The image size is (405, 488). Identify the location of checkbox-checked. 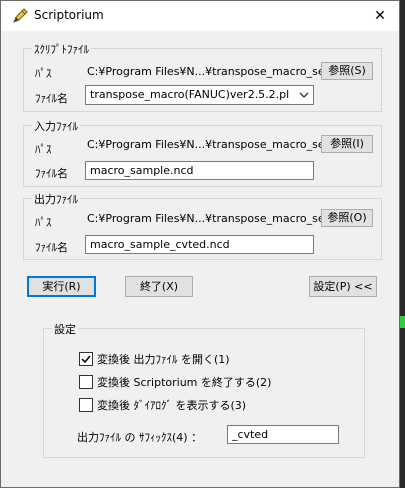
(86, 359).